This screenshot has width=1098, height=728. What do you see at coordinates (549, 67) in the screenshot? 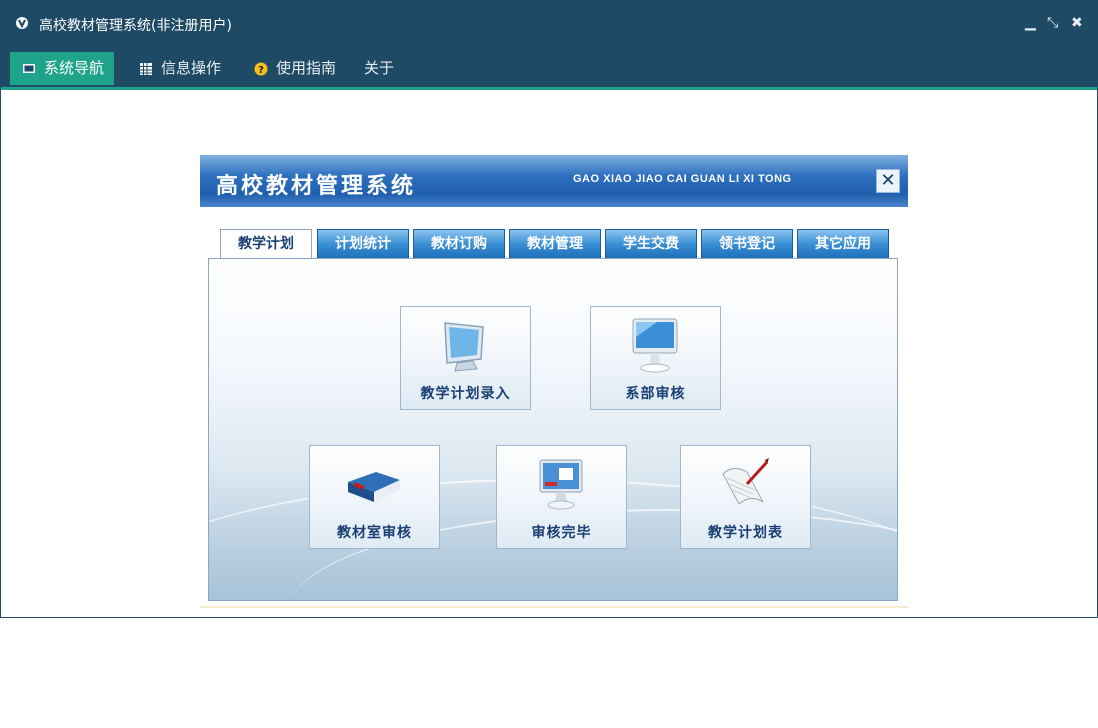
I see `menu-bar: 系统导航 信息操作 ? 使用指南 关于` at bounding box center [549, 67].